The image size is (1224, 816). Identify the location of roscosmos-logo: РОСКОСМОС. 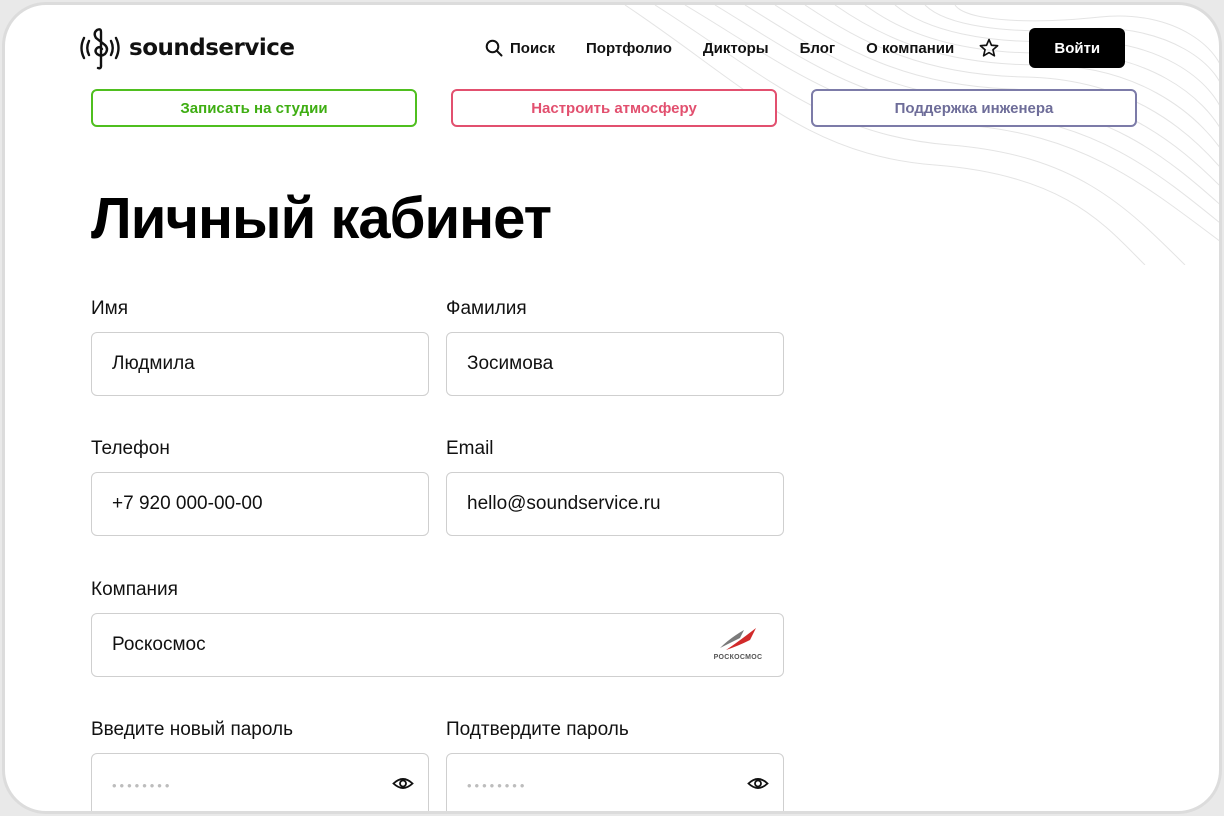
(738, 647).